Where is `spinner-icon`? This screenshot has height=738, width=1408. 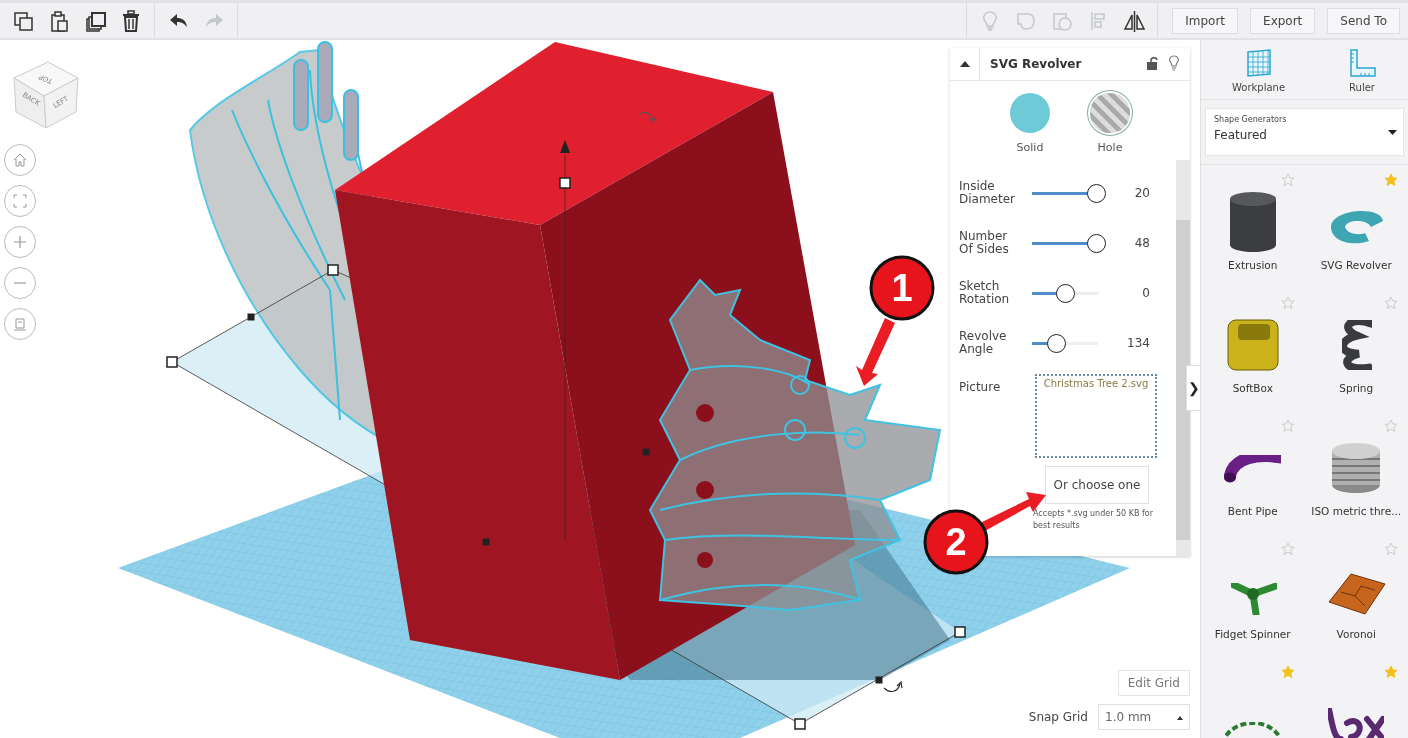 spinner-icon is located at coordinates (1253, 599).